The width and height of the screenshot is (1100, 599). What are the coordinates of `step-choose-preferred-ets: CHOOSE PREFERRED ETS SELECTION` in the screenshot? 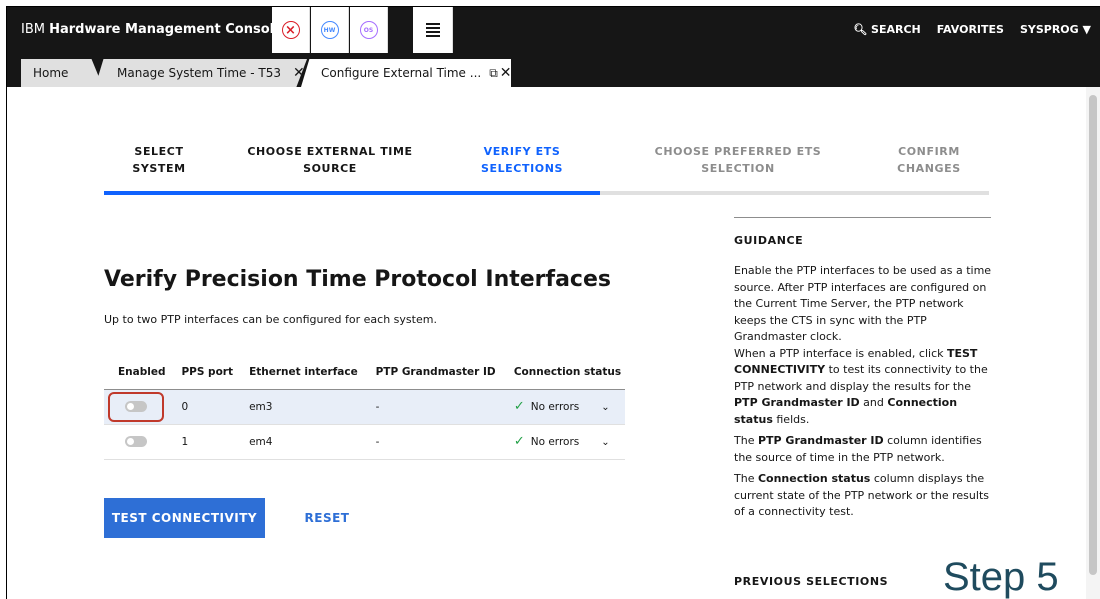 It's located at (738, 160).